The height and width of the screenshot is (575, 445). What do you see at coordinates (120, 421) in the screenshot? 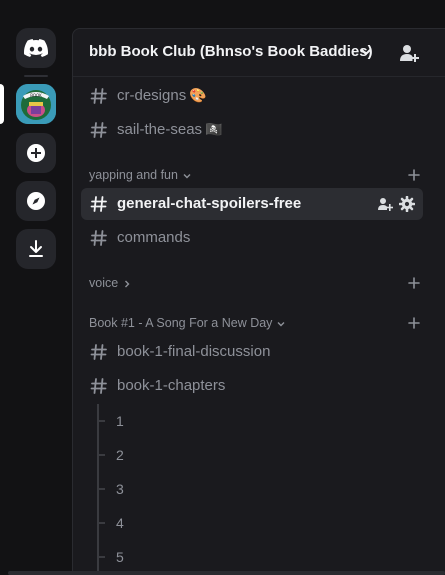
I see `thread-label: 1` at bounding box center [120, 421].